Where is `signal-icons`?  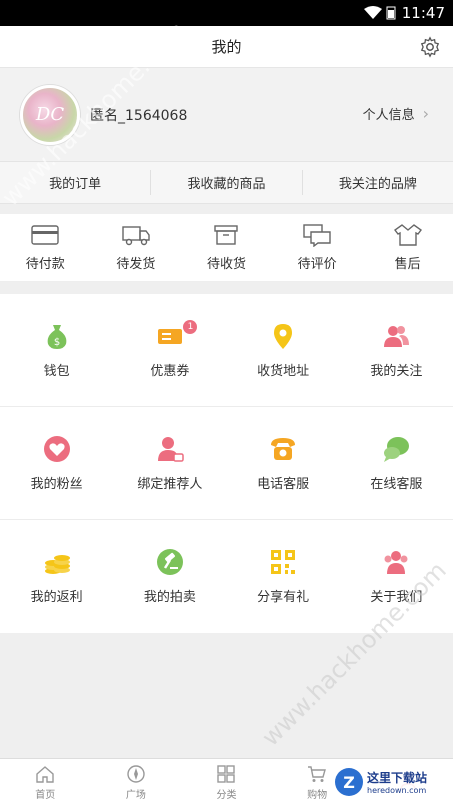 signal-icons is located at coordinates (379, 13).